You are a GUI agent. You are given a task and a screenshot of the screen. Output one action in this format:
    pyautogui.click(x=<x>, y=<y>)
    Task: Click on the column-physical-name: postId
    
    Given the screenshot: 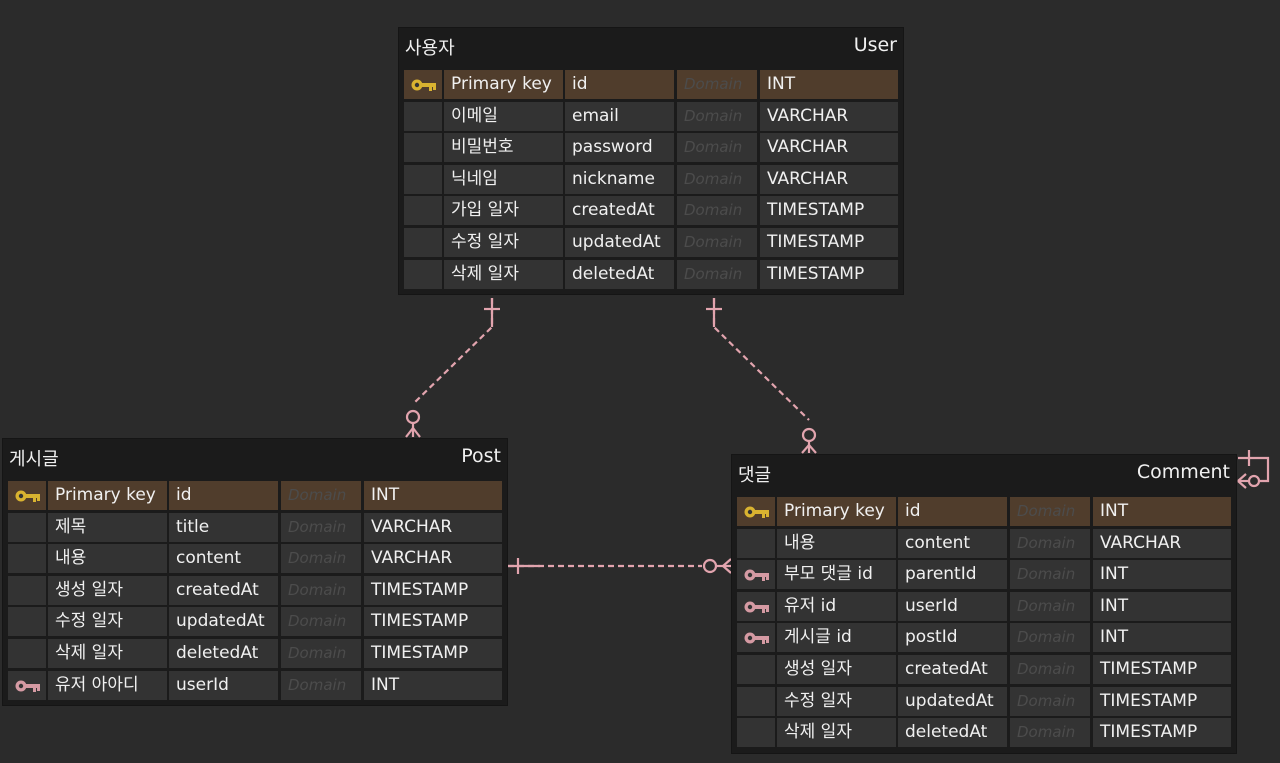 What is the action you would take?
    pyautogui.click(x=952, y=638)
    